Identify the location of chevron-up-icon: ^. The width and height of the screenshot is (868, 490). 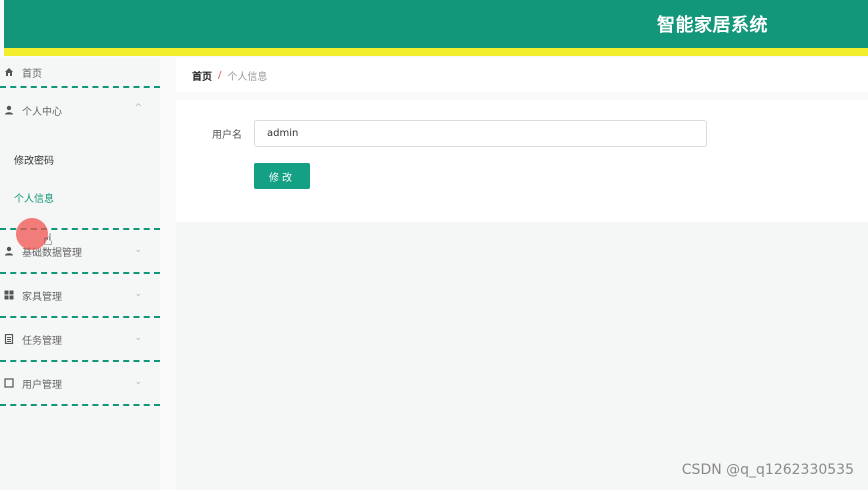
(138, 108).